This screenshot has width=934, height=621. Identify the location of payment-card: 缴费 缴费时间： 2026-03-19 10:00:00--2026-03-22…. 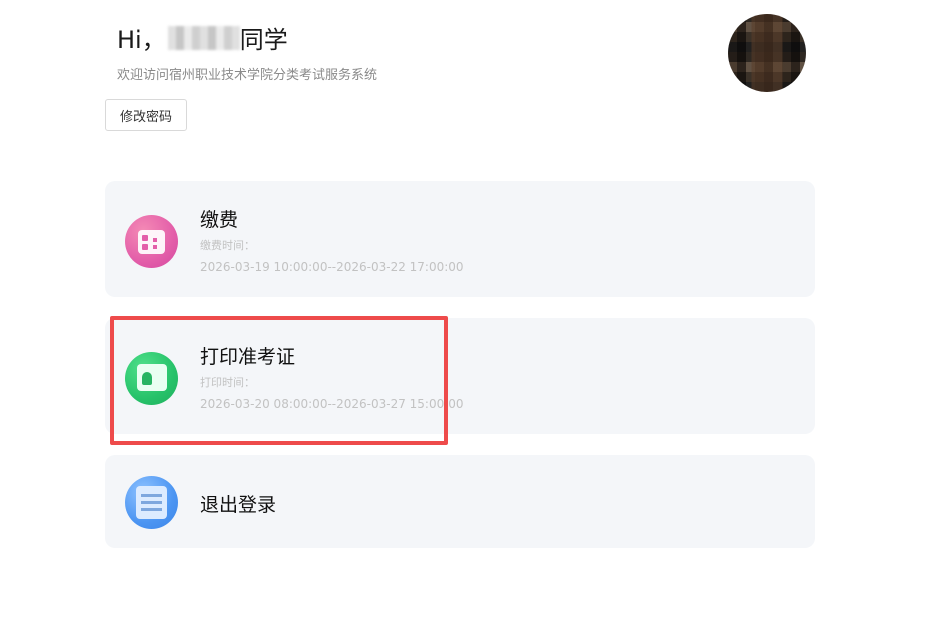
(460, 239).